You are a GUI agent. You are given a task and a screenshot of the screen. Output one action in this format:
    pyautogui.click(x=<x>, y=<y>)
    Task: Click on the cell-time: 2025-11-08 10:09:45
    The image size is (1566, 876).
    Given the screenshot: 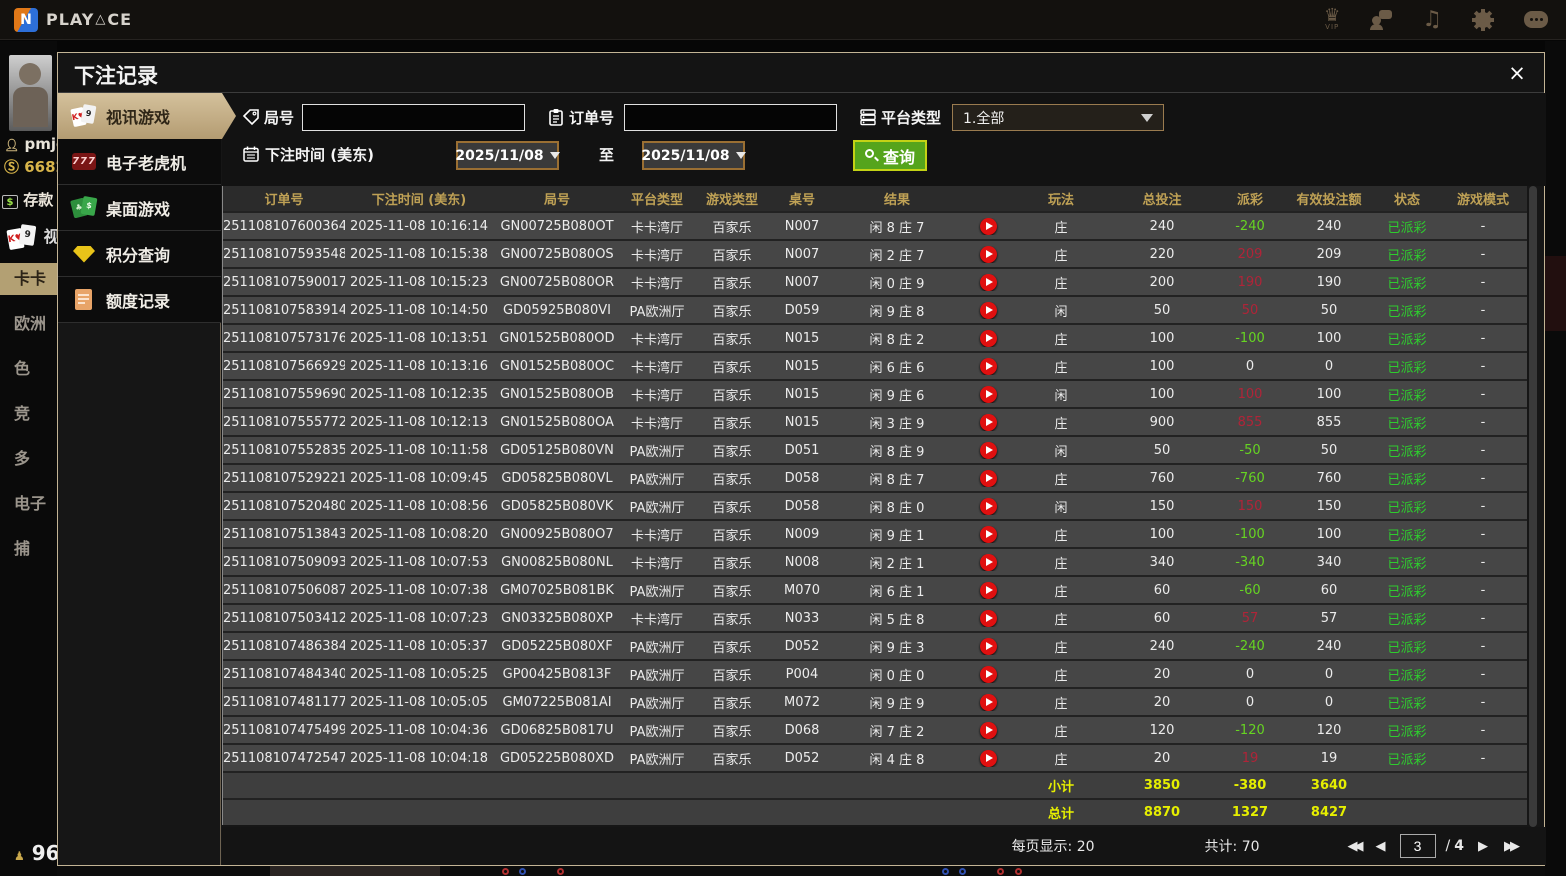 What is the action you would take?
    pyautogui.click(x=419, y=478)
    